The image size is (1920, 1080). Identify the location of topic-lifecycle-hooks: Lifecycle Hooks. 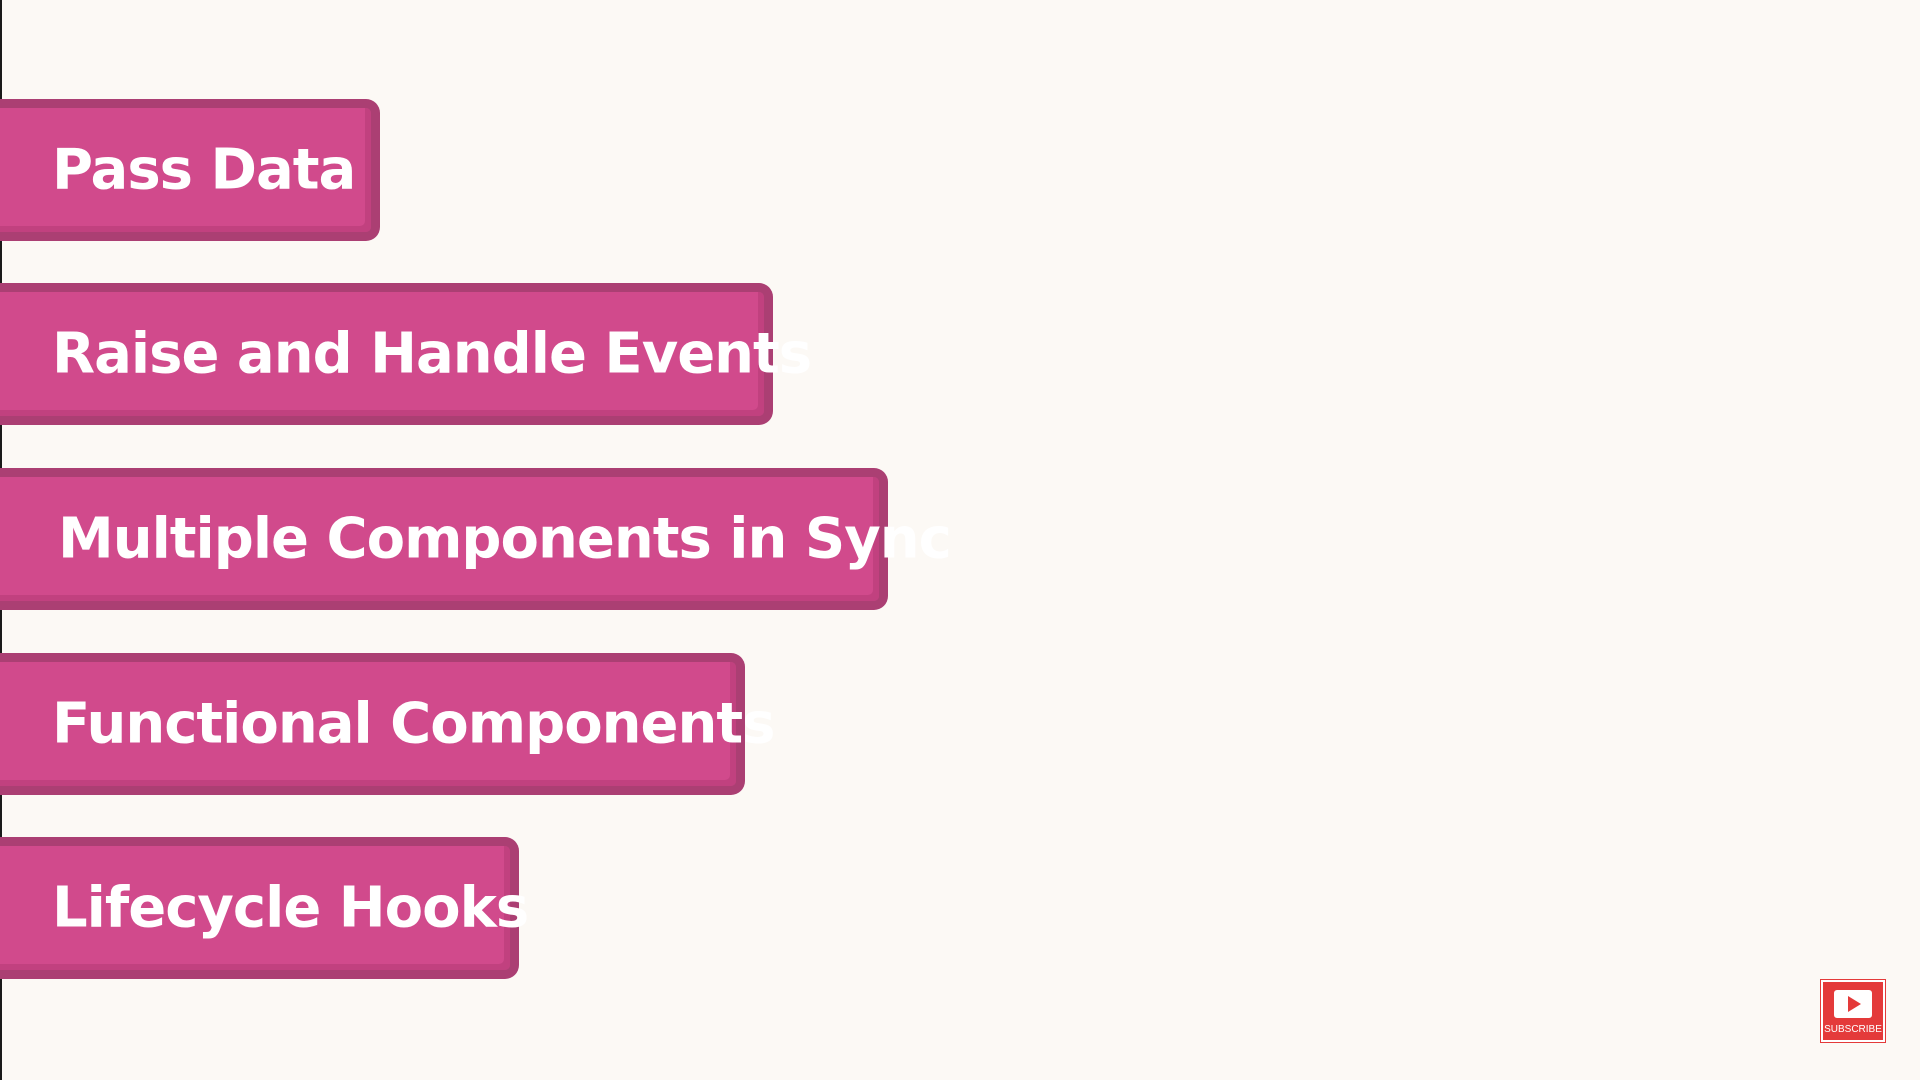
(264, 908).